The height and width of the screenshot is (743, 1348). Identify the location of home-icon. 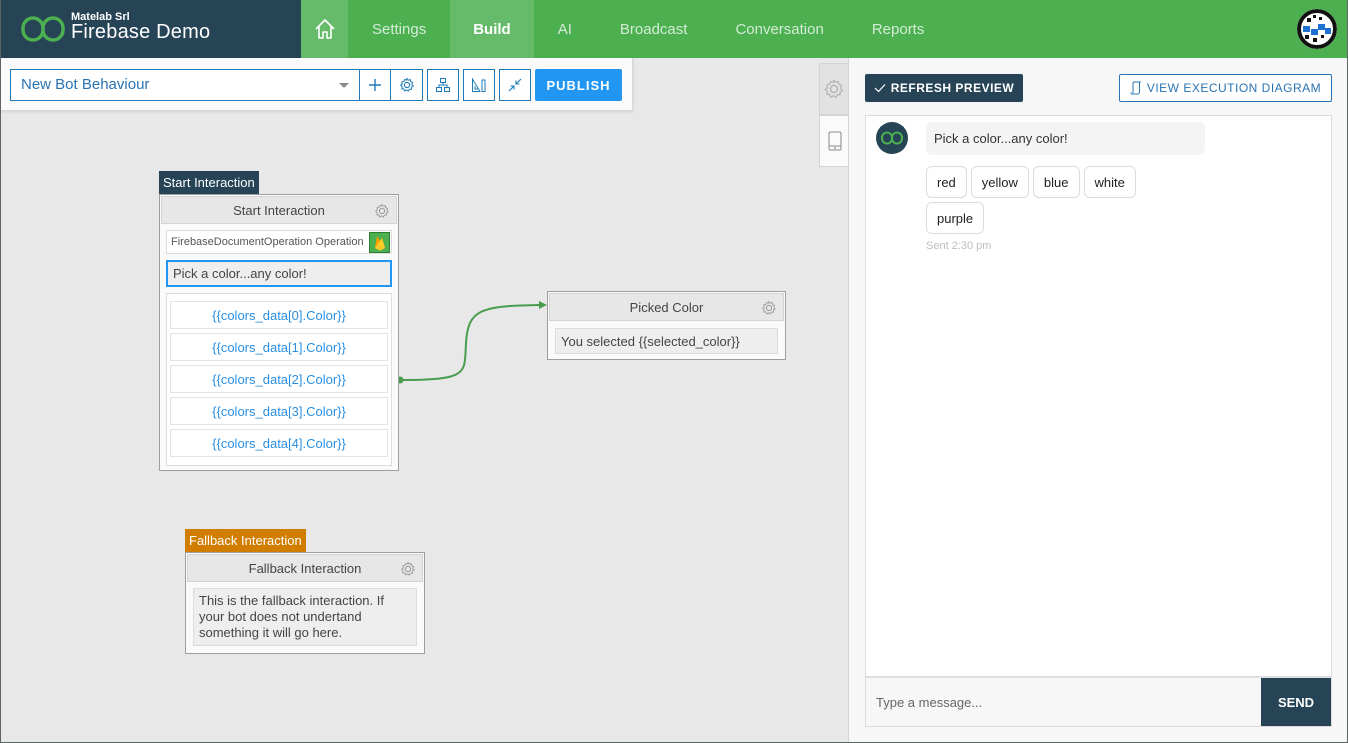
(324, 29).